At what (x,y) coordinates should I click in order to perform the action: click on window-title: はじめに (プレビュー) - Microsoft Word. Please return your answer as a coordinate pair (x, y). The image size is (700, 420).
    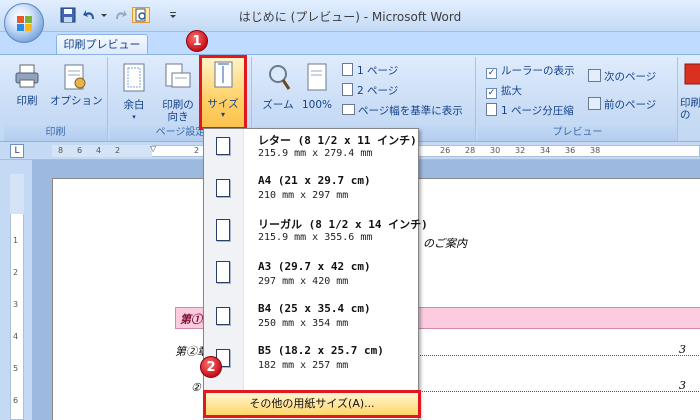
    Looking at the image, I should click on (350, 17).